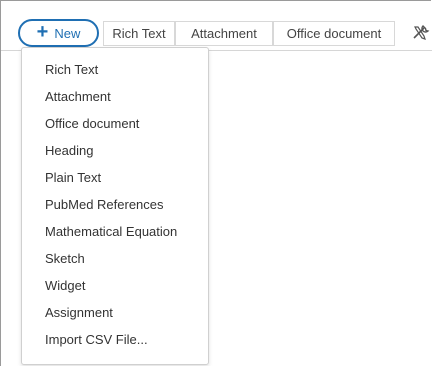 This screenshot has width=432, height=366. Describe the element at coordinates (115, 312) in the screenshot. I see `menu-item-assignment: Assignment` at that location.